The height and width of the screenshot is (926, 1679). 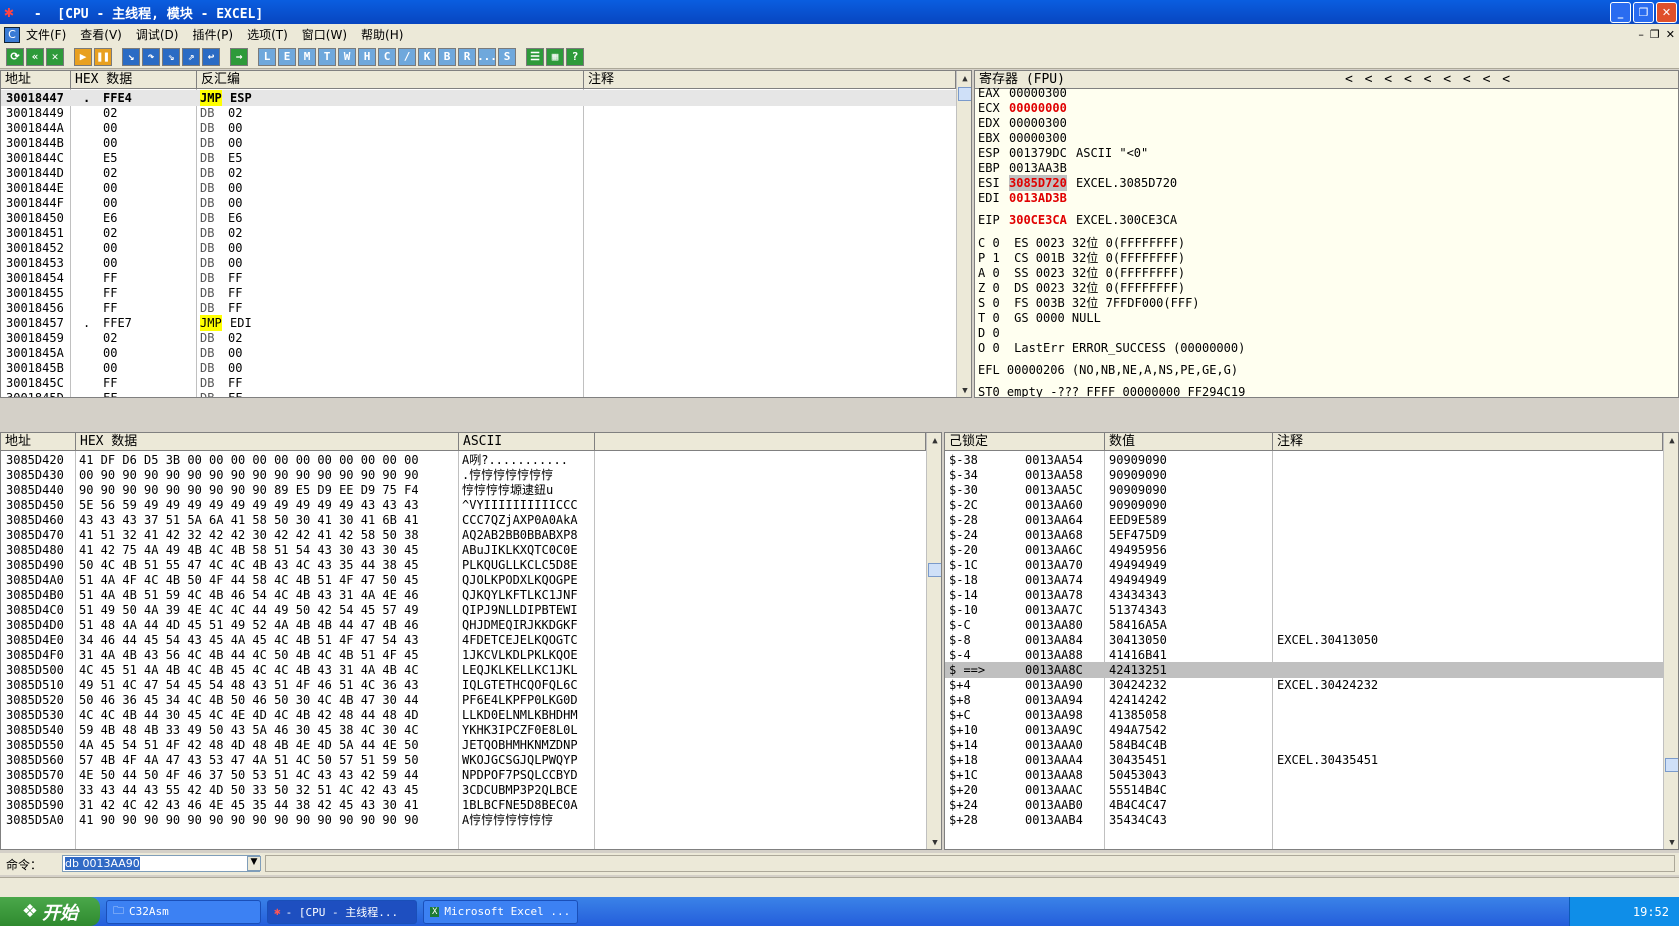 I want to click on stack-row: $-C 0013AA80 58416A5A, so click(x=1304, y=625).